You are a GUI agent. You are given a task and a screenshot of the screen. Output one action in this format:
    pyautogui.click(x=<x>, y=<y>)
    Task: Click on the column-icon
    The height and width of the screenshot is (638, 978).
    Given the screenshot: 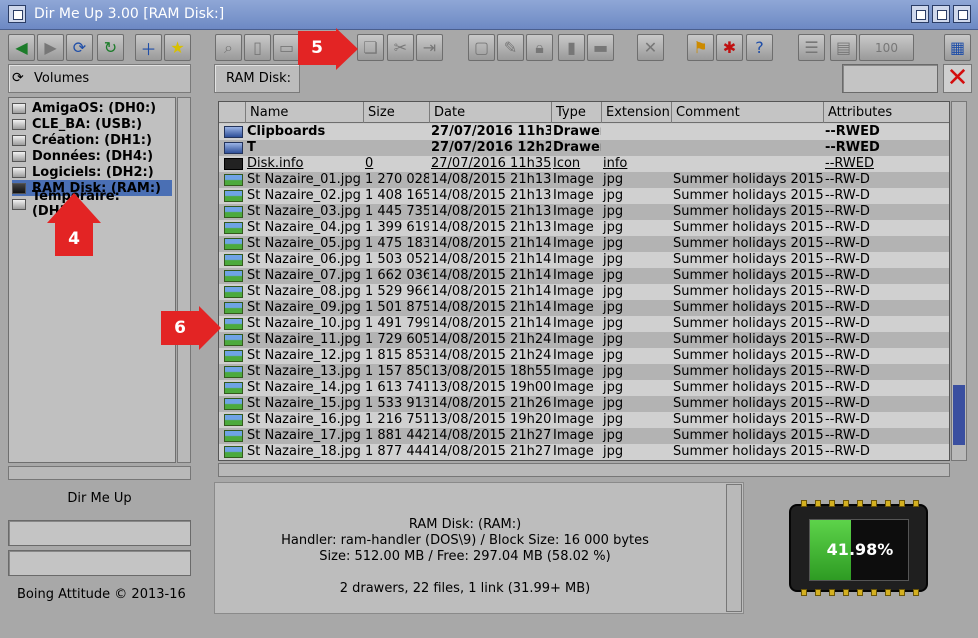 What is the action you would take?
    pyautogui.click(x=232, y=112)
    